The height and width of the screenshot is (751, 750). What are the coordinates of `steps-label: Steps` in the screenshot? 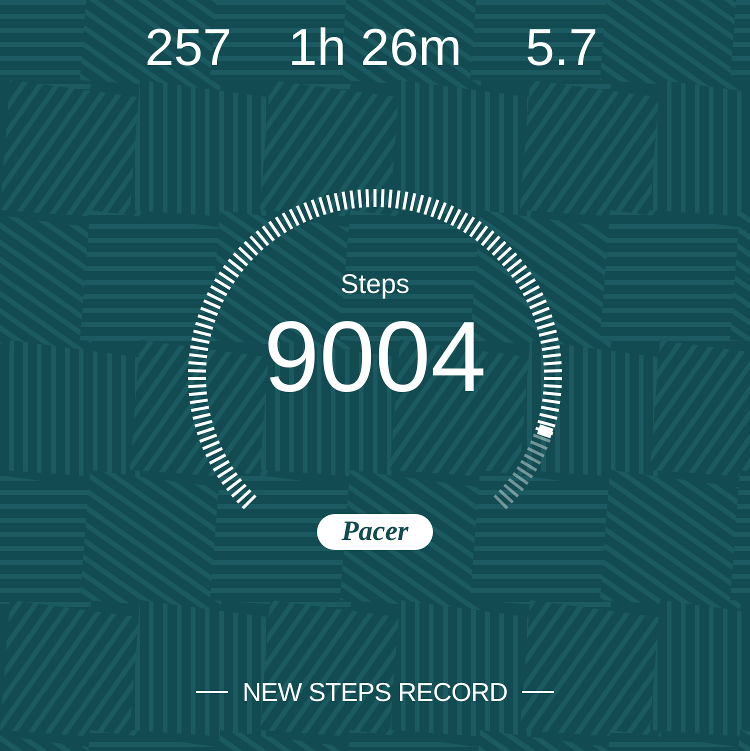 It's located at (375, 284).